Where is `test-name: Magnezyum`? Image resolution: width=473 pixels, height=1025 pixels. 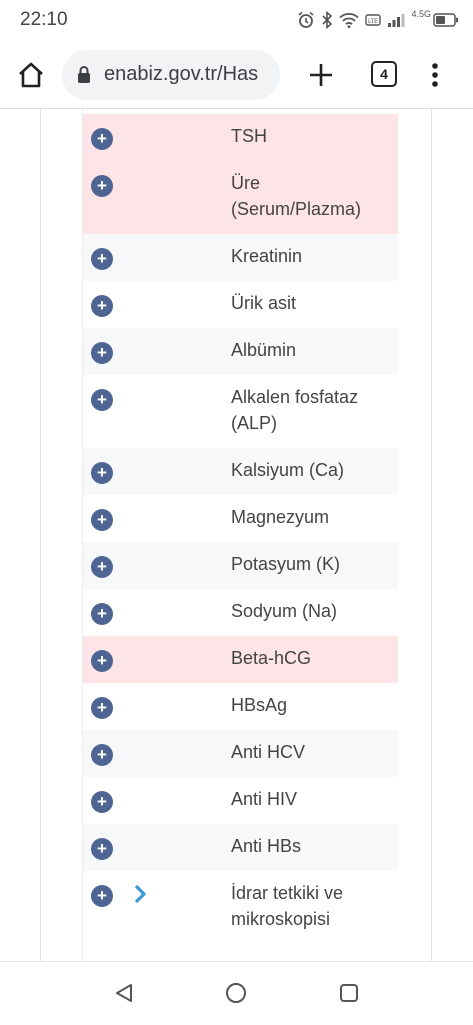
test-name: Magnezyum is located at coordinates (280, 517).